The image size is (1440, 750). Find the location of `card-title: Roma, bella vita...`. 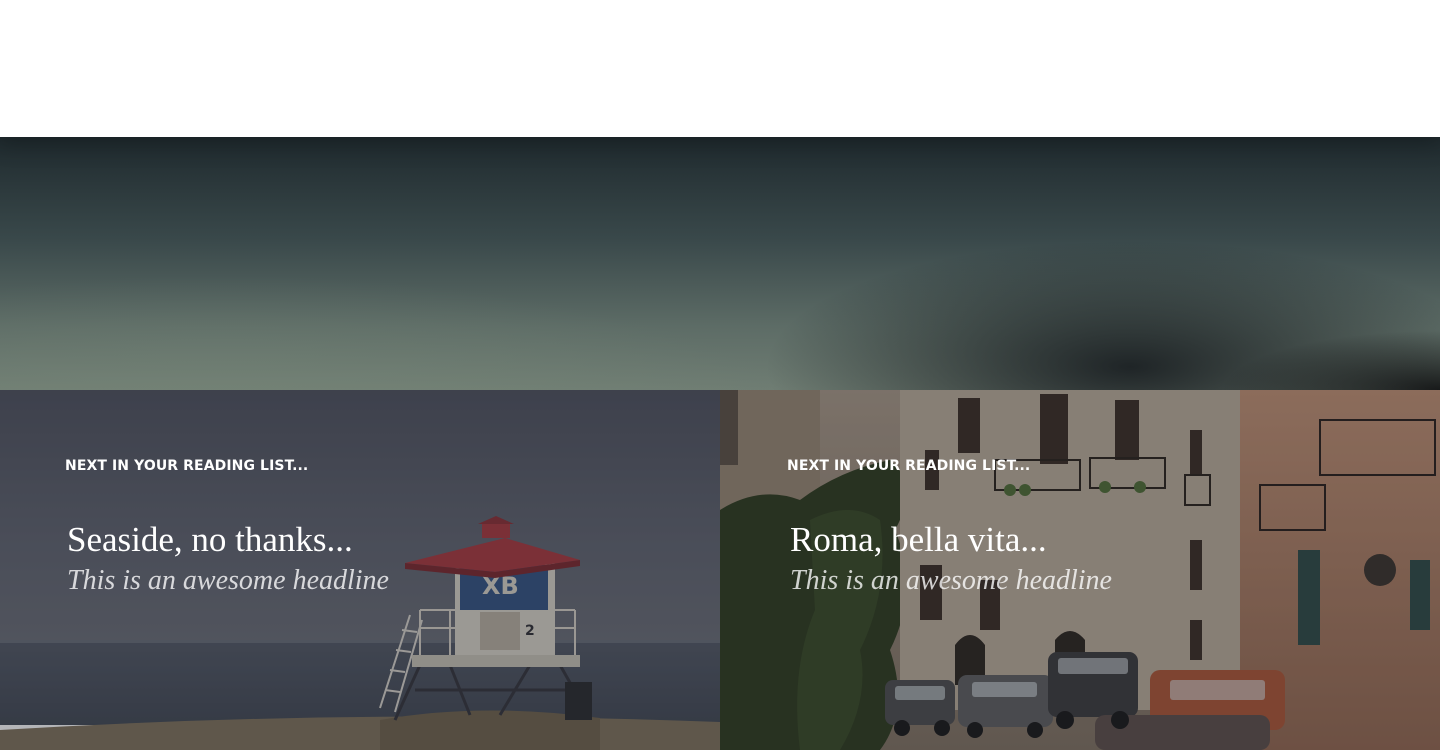

card-title: Roma, bella vita... is located at coordinates (918, 540).